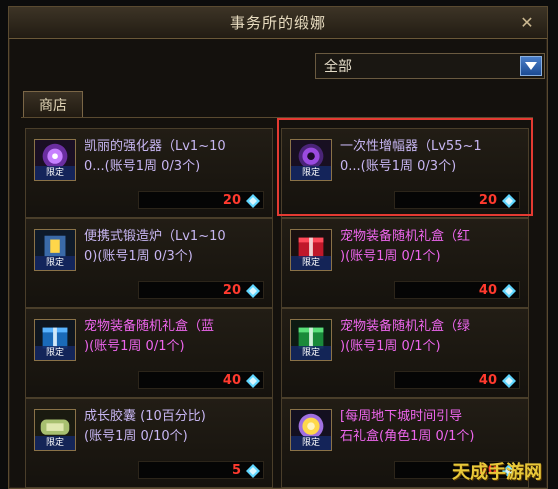 This screenshot has width=558, height=489. What do you see at coordinates (236, 470) in the screenshot?
I see `item-price: 5` at bounding box center [236, 470].